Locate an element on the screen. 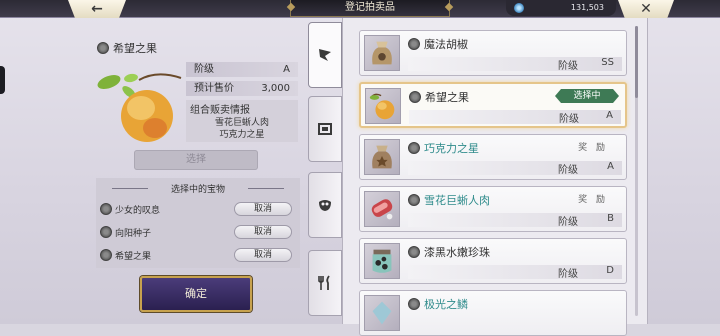 The height and width of the screenshot is (336, 720). item-name: 极光之鳞 is located at coordinates (438, 304).